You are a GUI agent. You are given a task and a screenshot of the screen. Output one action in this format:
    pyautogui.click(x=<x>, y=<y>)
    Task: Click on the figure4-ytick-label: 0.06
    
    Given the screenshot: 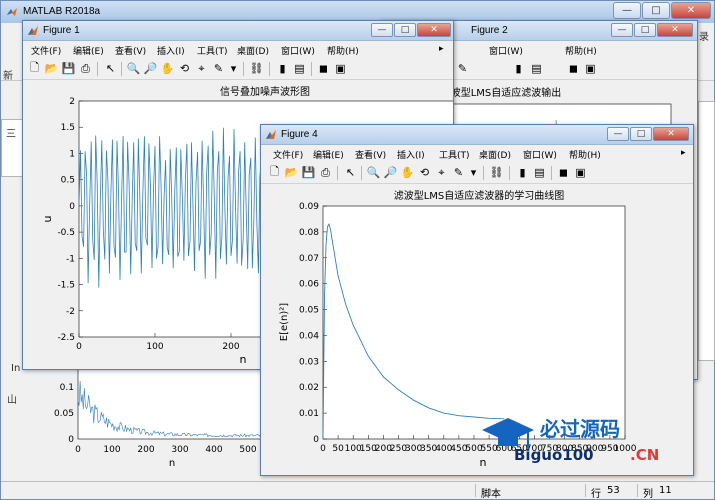 What is the action you would take?
    pyautogui.click(x=309, y=285)
    